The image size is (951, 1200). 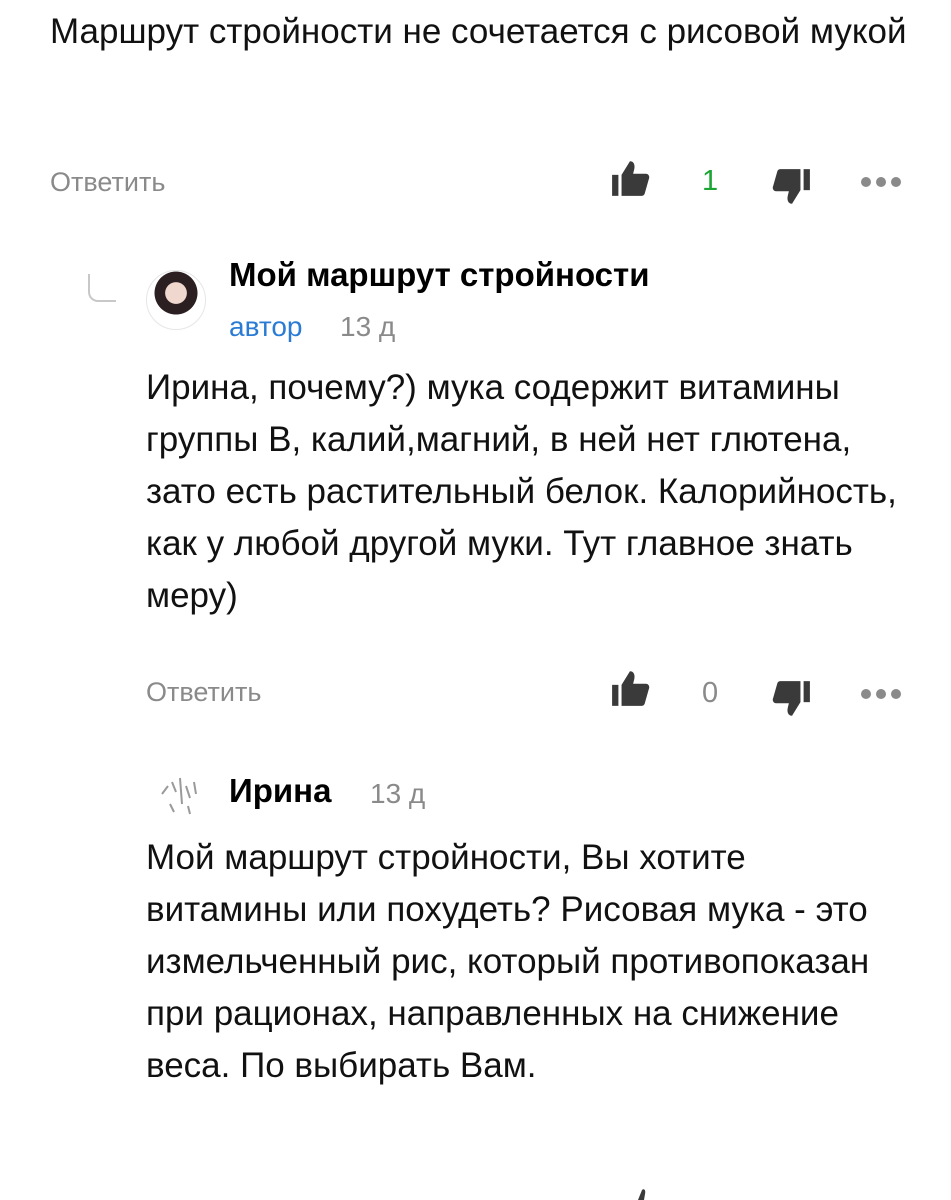 What do you see at coordinates (102, 288) in the screenshot?
I see `reply-thread-icon` at bounding box center [102, 288].